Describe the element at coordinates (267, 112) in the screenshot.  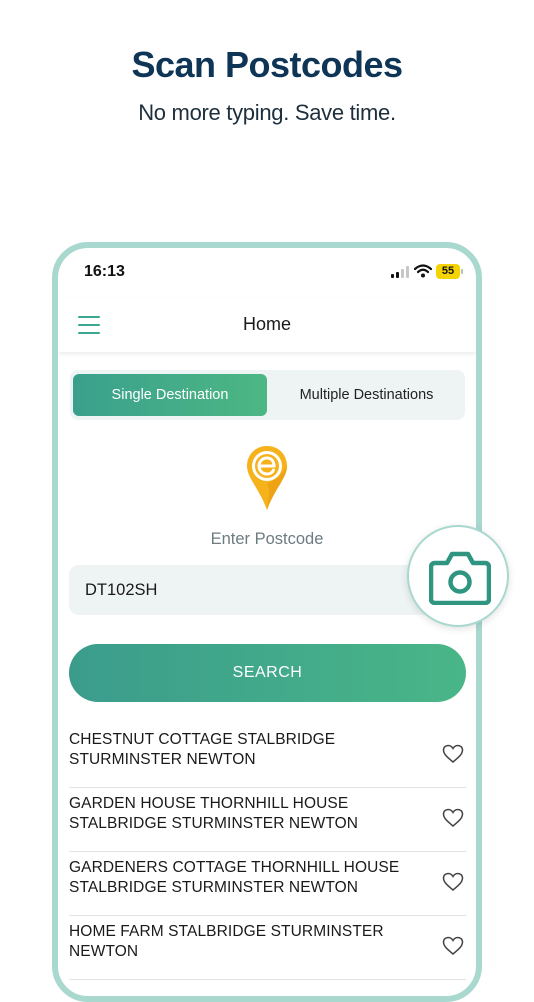
I see `promo-subheadline: No more typing. Save time.` at that location.